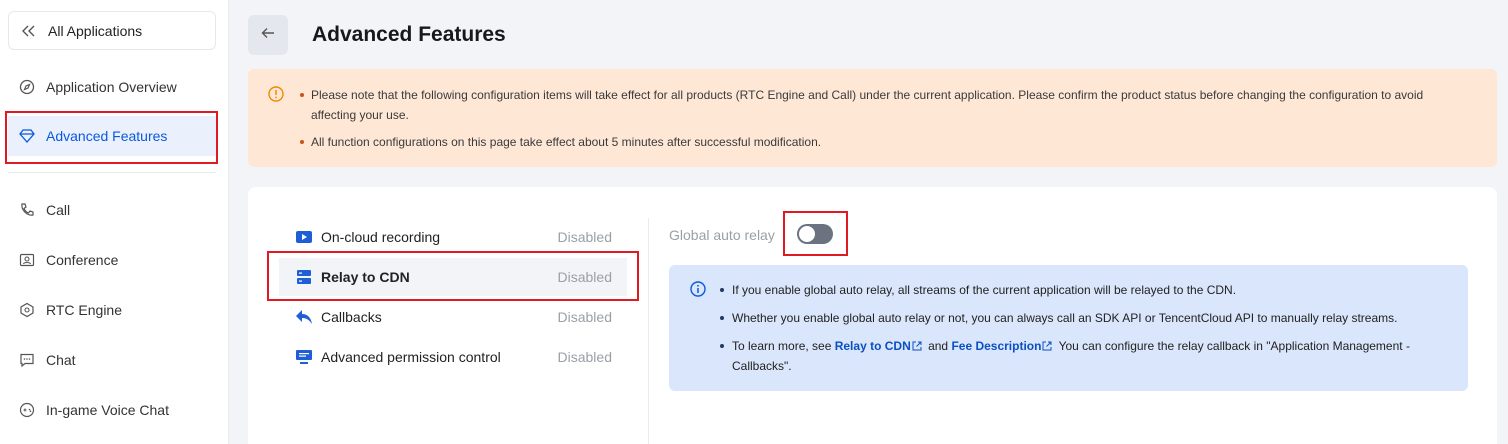  What do you see at coordinates (95, 30) in the screenshot?
I see `all-applications-label: All Applications` at bounding box center [95, 30].